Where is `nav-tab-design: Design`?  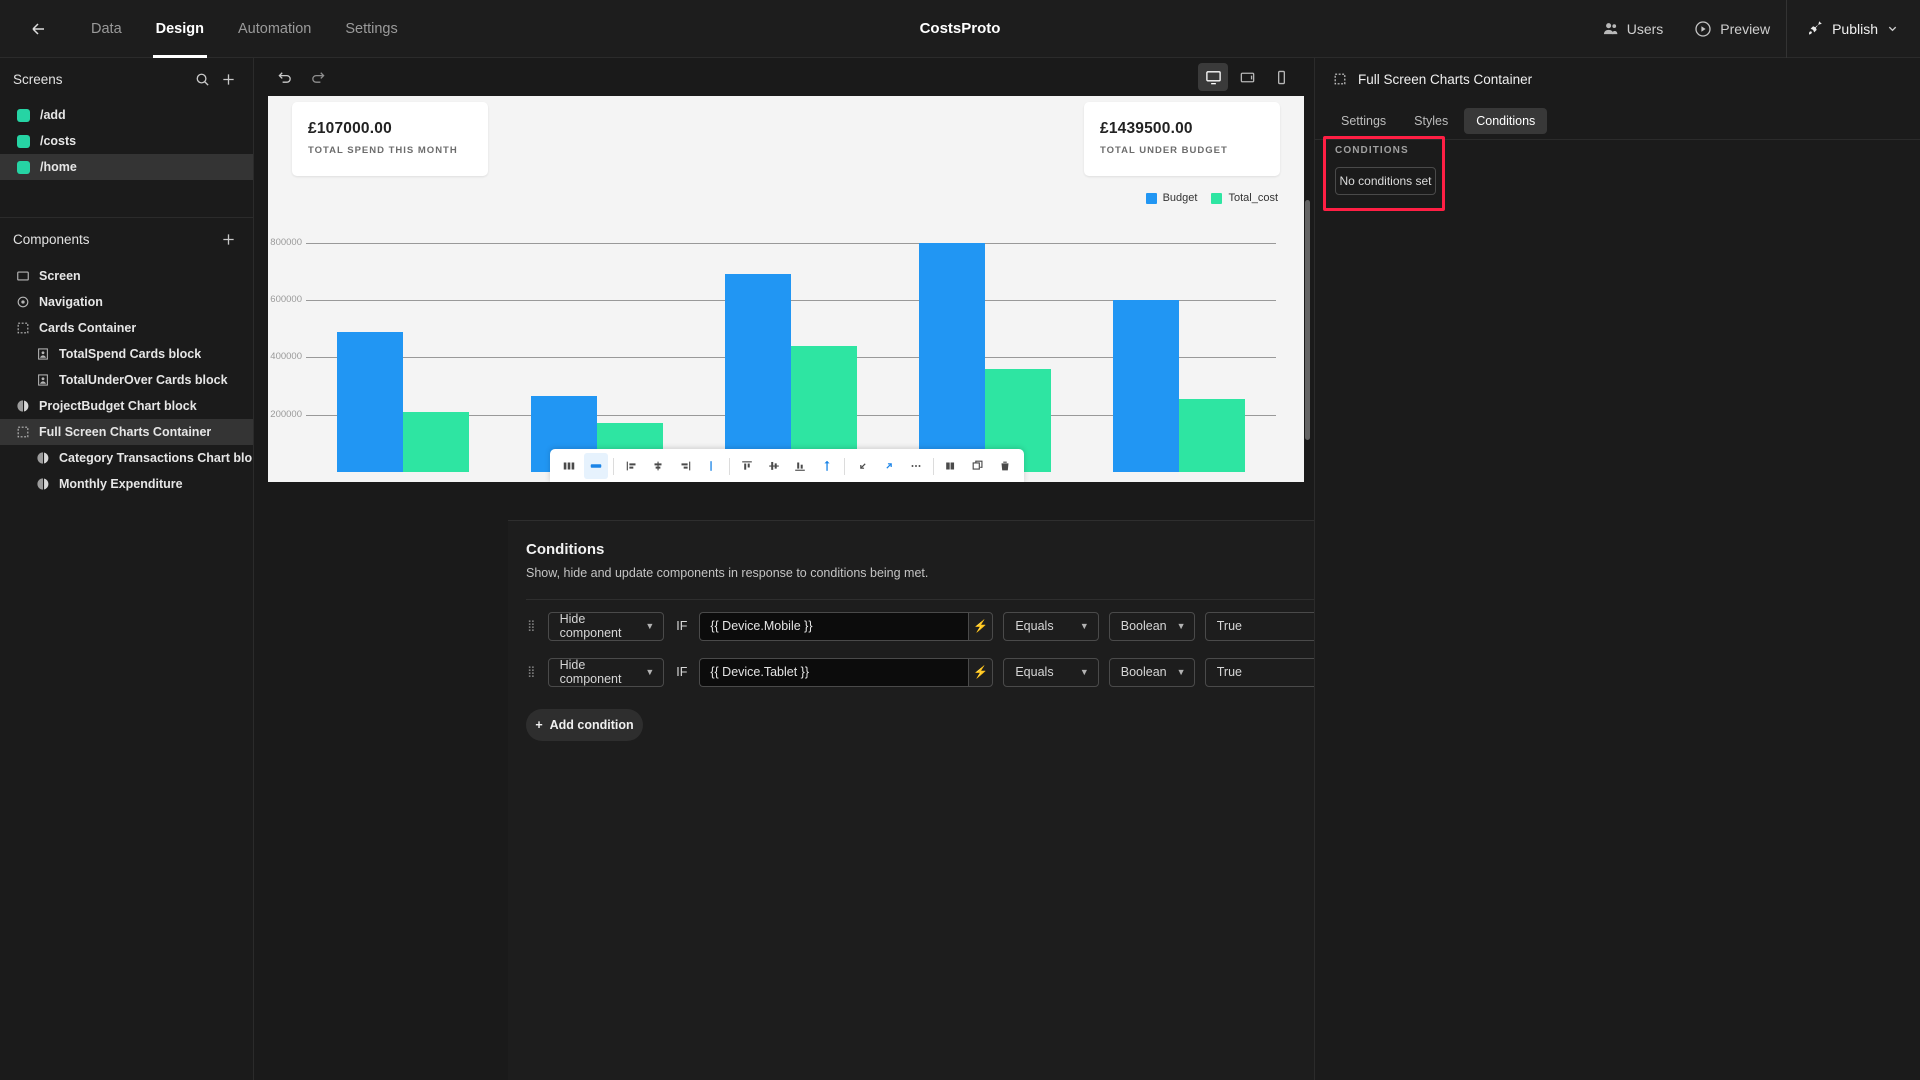 nav-tab-design: Design is located at coordinates (180, 29).